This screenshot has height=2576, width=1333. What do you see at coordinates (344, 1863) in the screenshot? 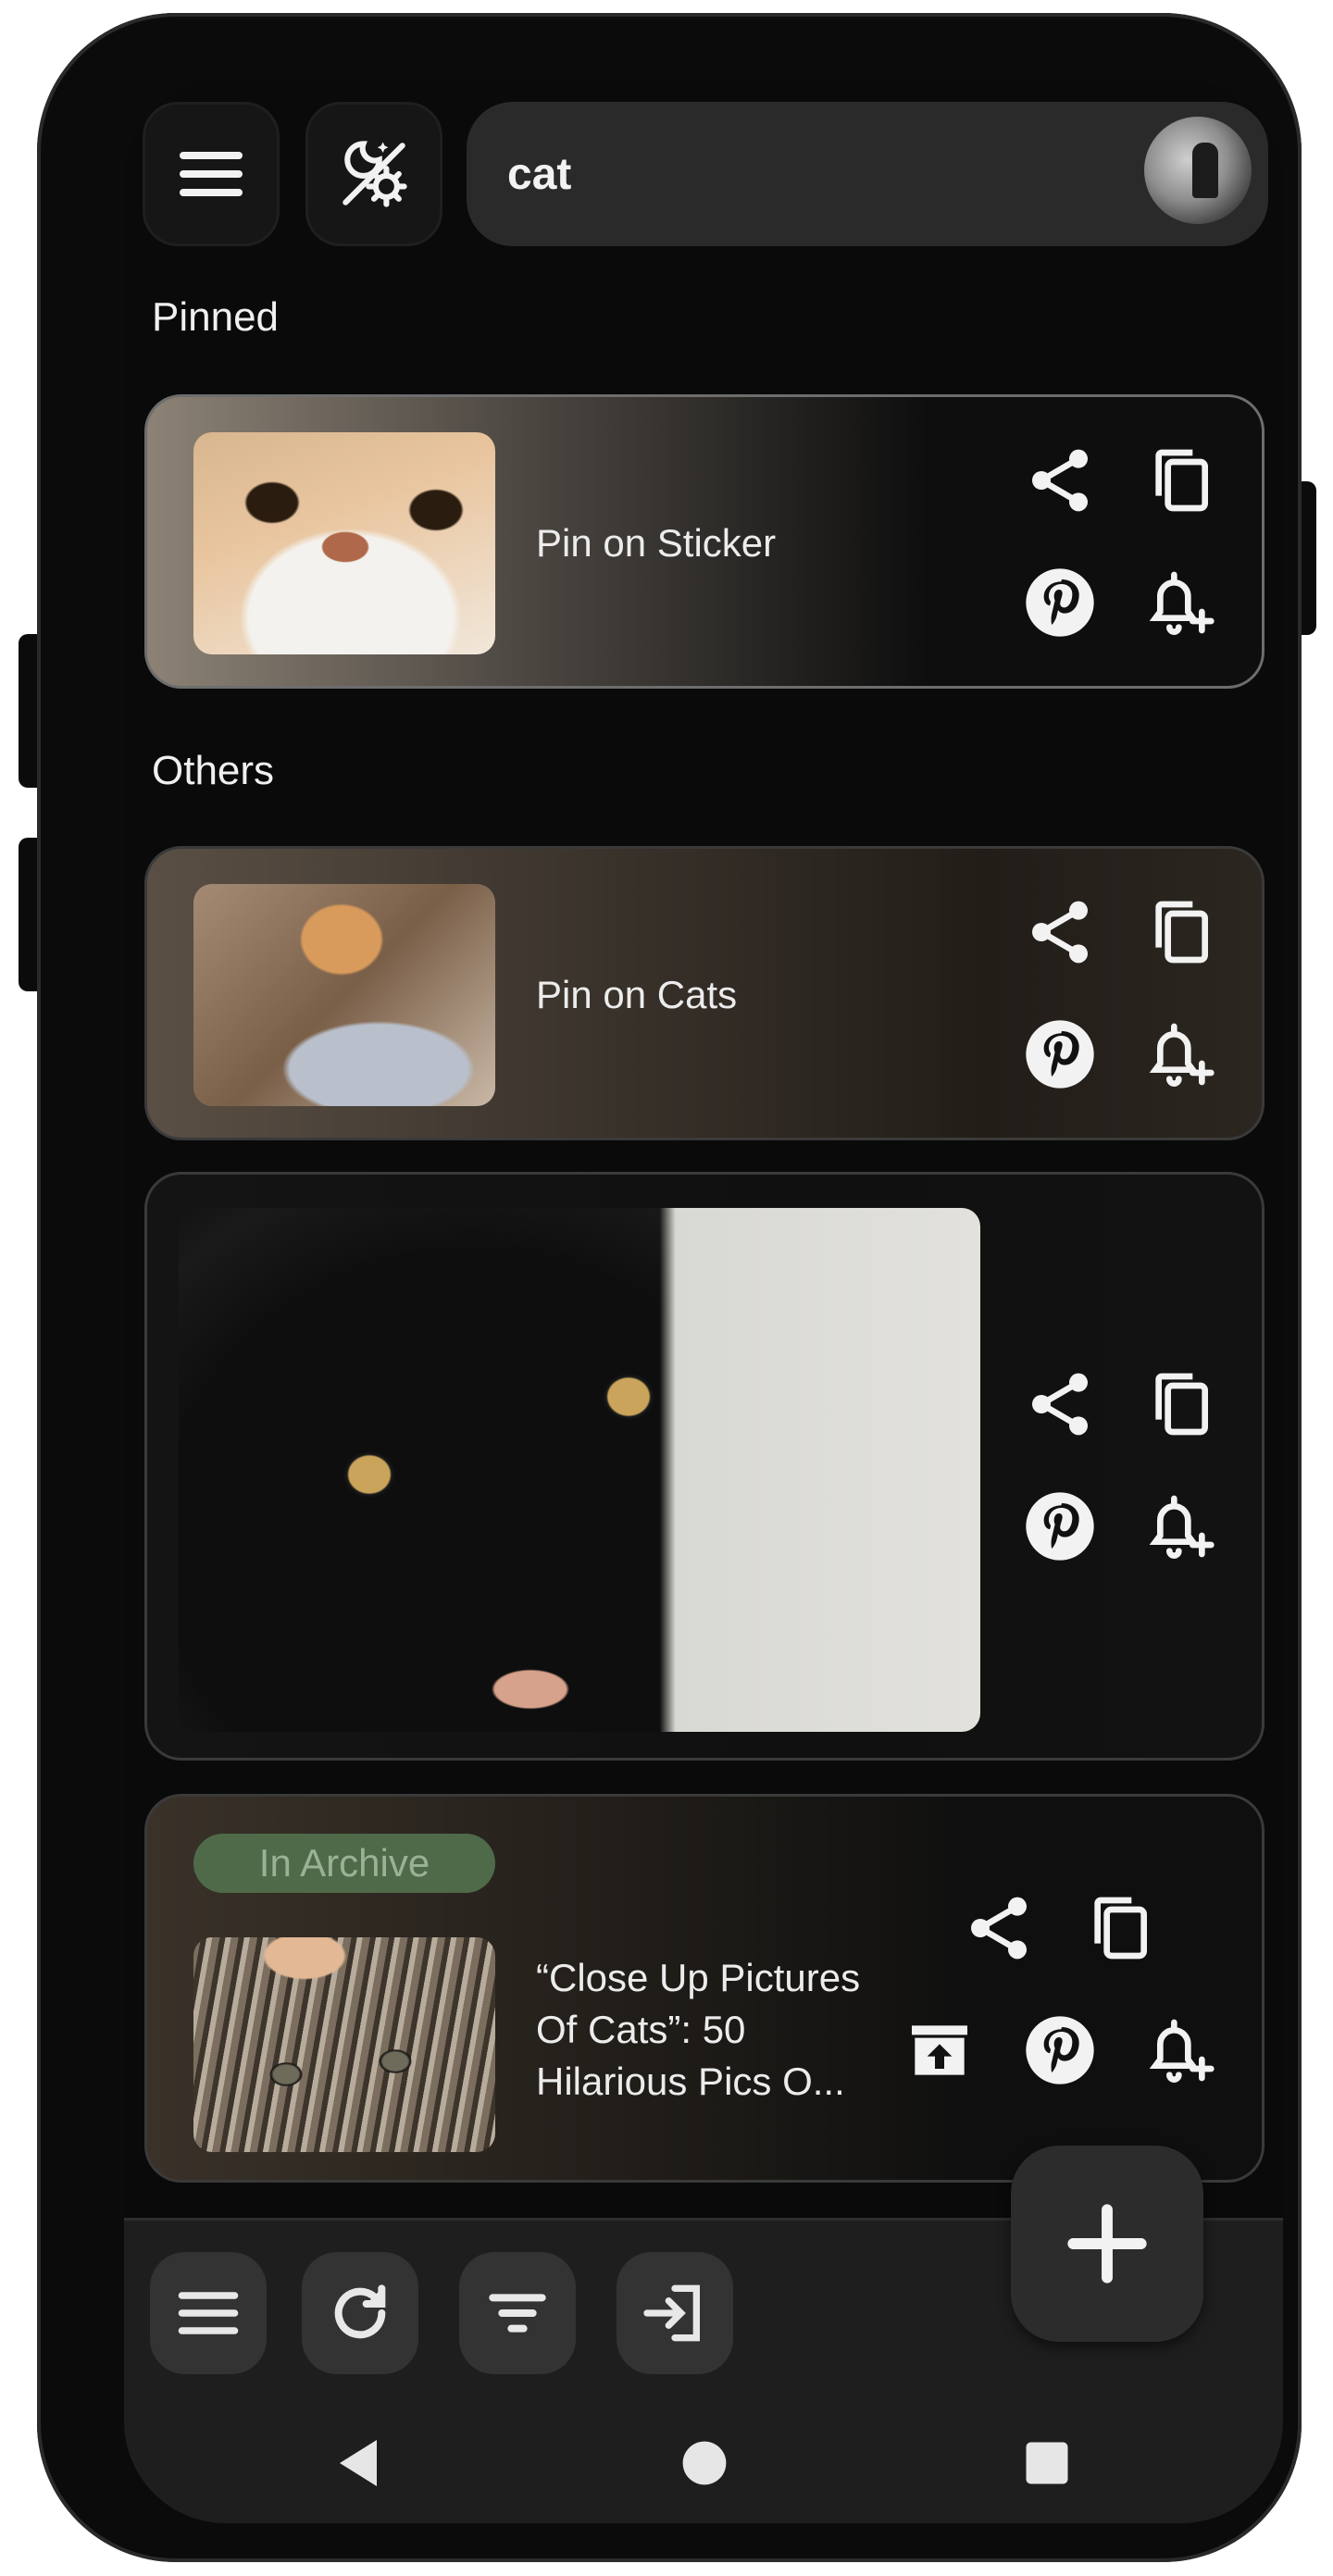
I see `archive-badge: In Archive` at bounding box center [344, 1863].